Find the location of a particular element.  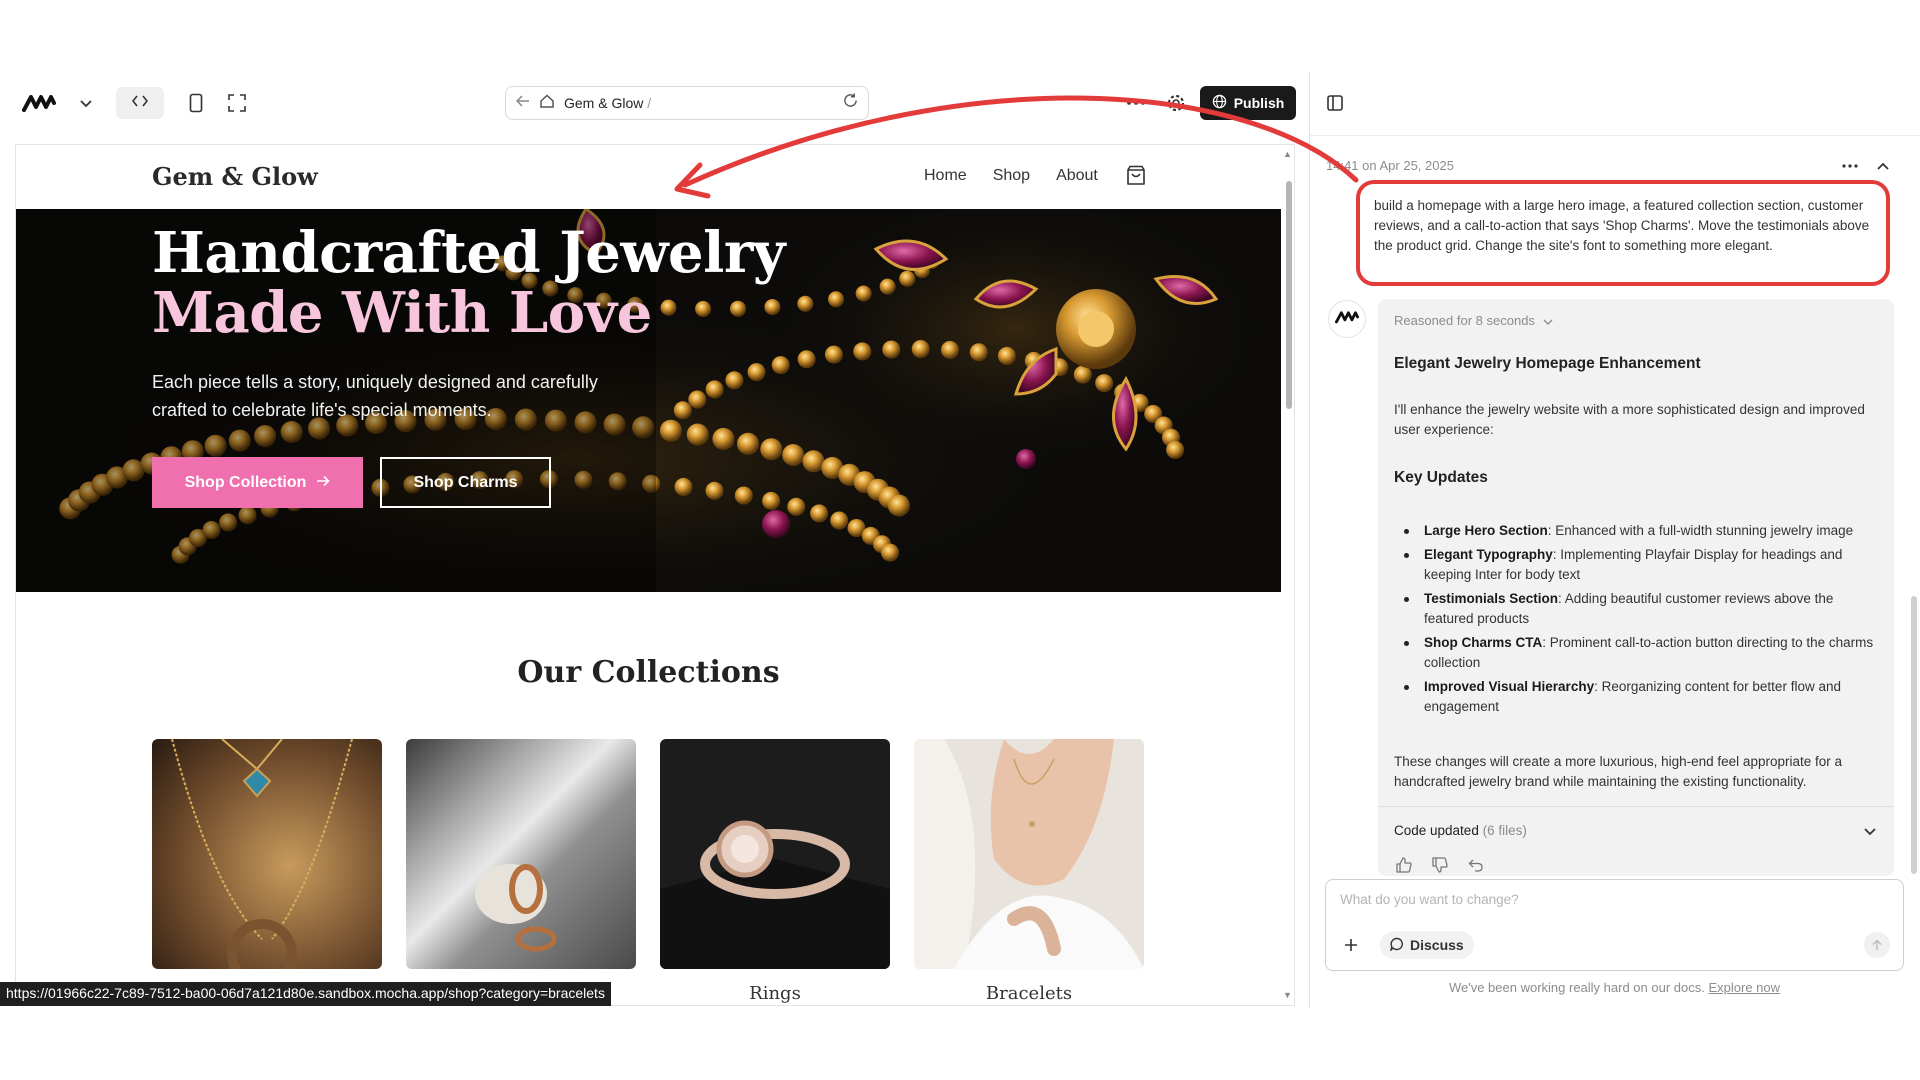

discuss-button: Discuss is located at coordinates (1427, 945).